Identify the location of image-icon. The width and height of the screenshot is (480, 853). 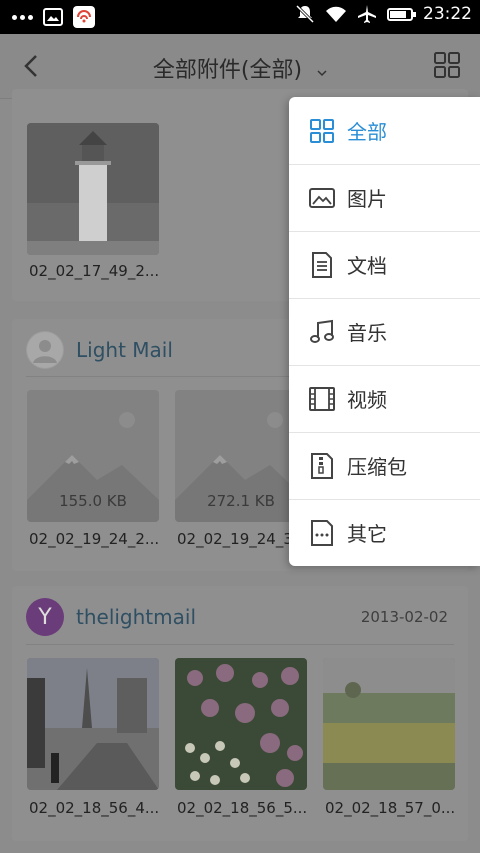
(322, 197).